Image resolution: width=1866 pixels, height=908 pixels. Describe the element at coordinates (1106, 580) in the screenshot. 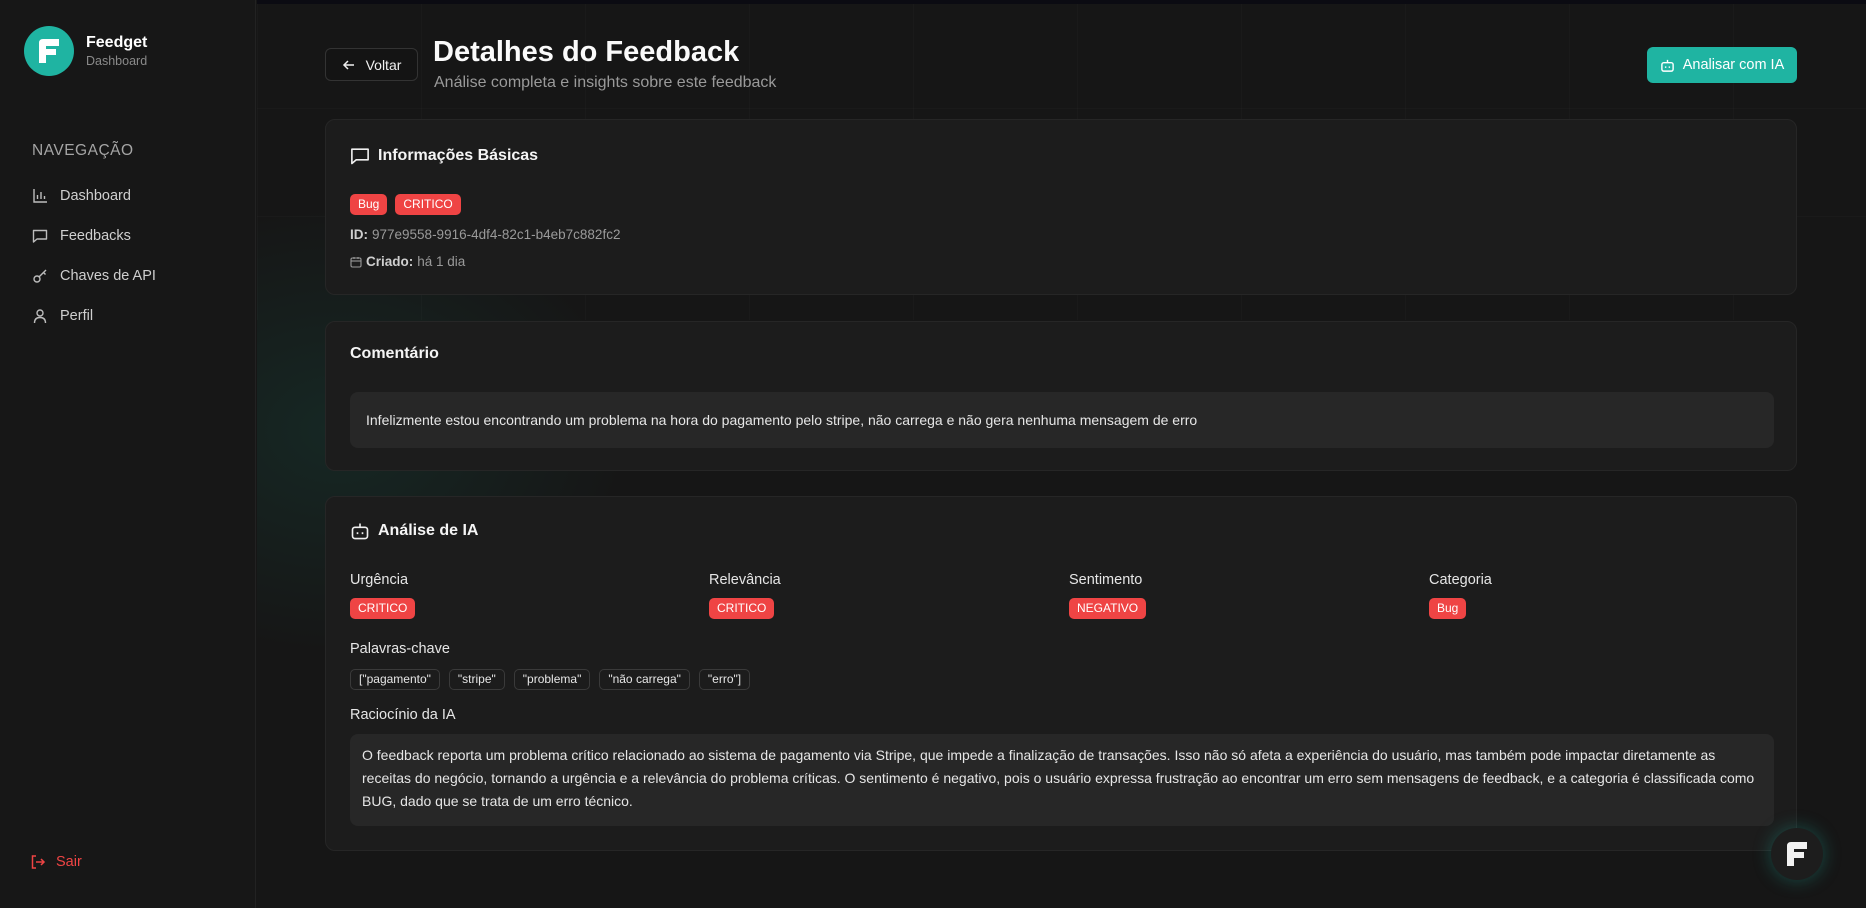

I see `sentiment-label: Sentimento` at that location.